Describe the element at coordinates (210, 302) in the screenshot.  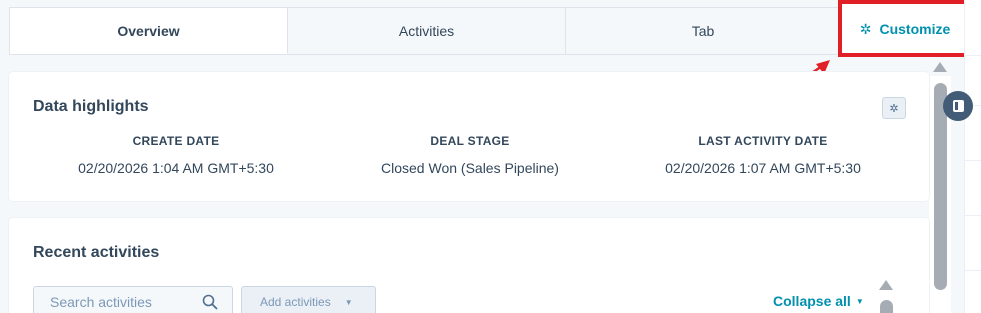
I see `search-icon` at that location.